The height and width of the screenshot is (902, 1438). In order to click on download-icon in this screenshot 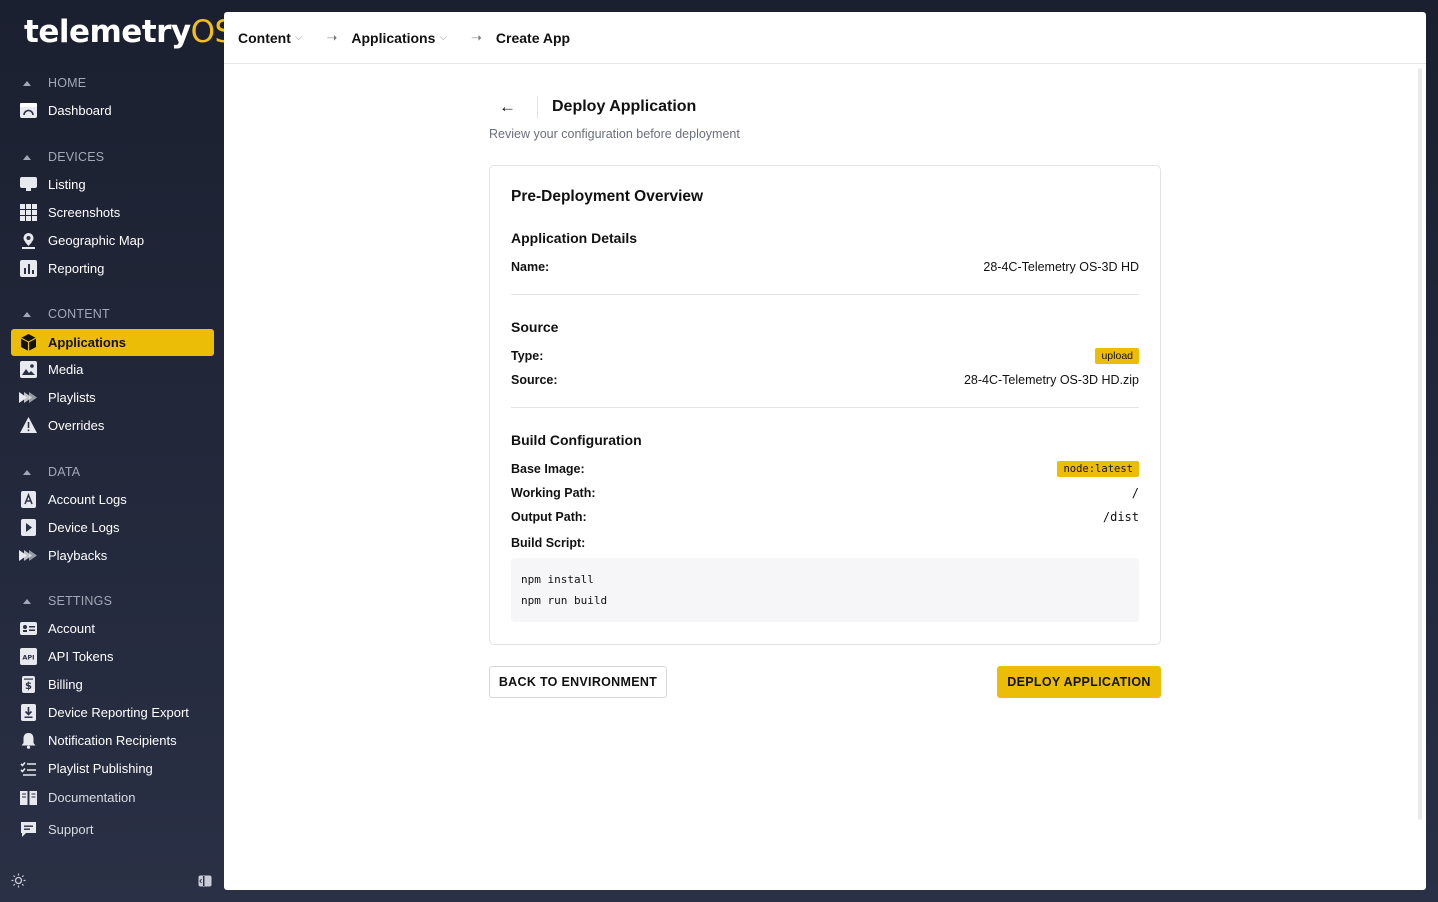, I will do `click(28, 713)`.